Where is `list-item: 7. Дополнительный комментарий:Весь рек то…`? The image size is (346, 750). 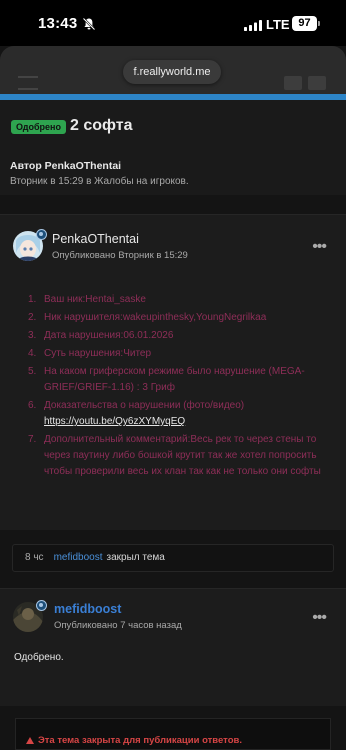 list-item: 7. Дополнительный комментарий:Весь рек то… is located at coordinates (174, 455).